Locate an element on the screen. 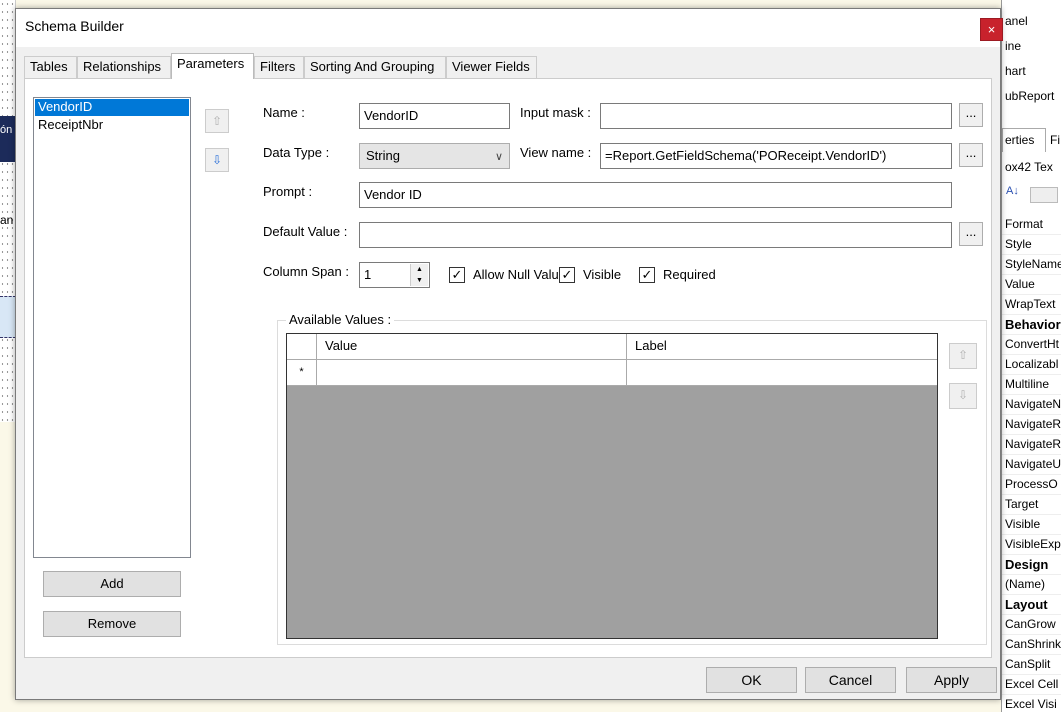 The width and height of the screenshot is (1061, 712). table-row: Value is located at coordinates (1031, 285).